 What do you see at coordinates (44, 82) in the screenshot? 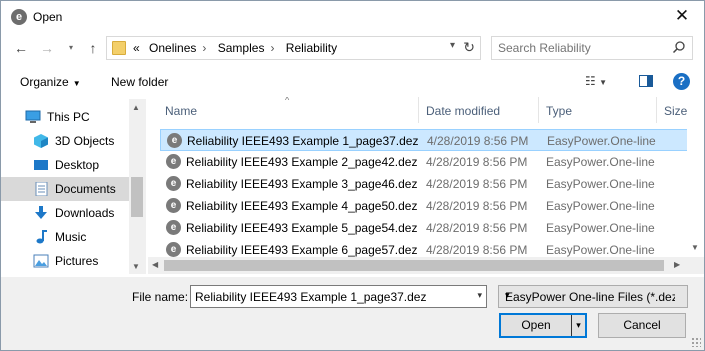
I see `organize-label: Organize` at bounding box center [44, 82].